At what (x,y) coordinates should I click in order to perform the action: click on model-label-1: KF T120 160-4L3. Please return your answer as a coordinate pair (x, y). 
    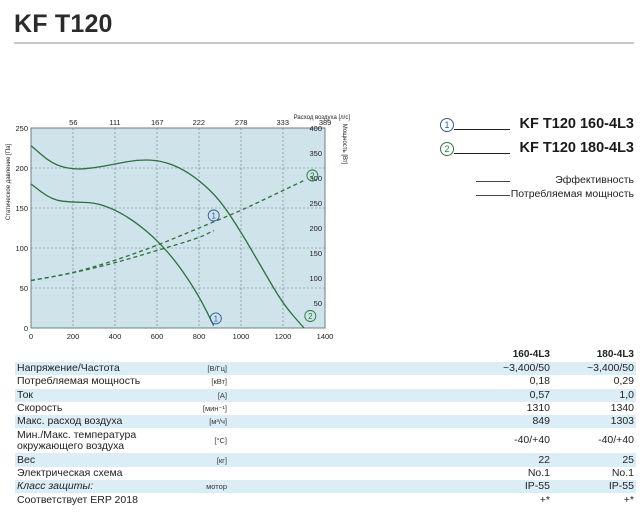
    Looking at the image, I should click on (576, 124).